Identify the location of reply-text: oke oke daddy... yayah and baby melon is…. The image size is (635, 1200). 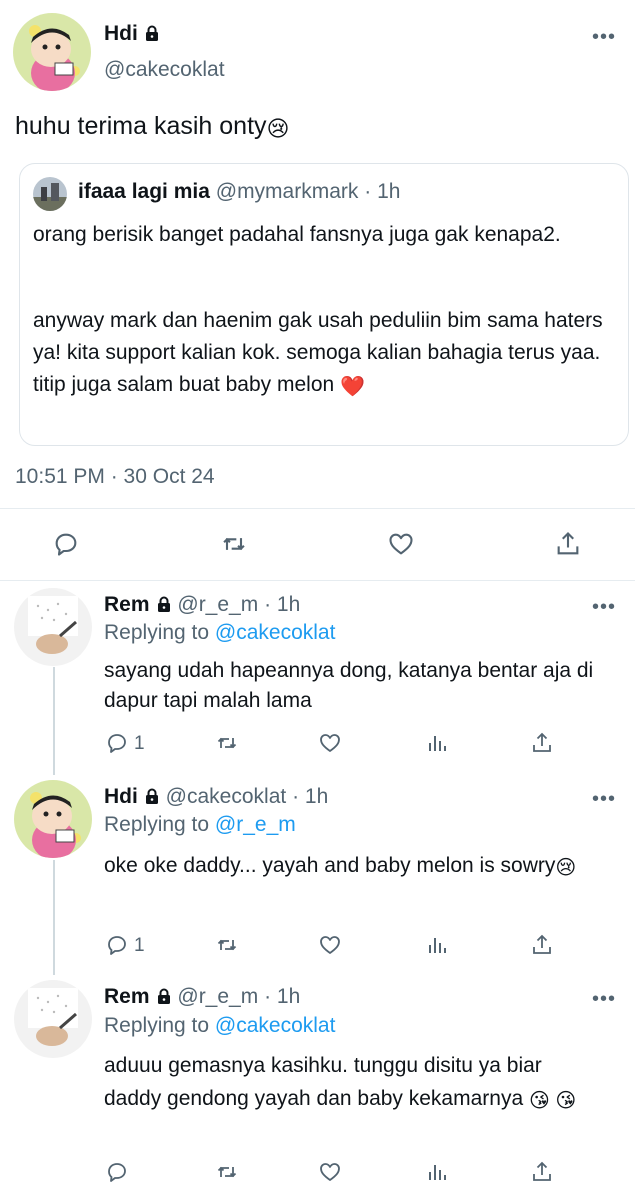
(344, 866).